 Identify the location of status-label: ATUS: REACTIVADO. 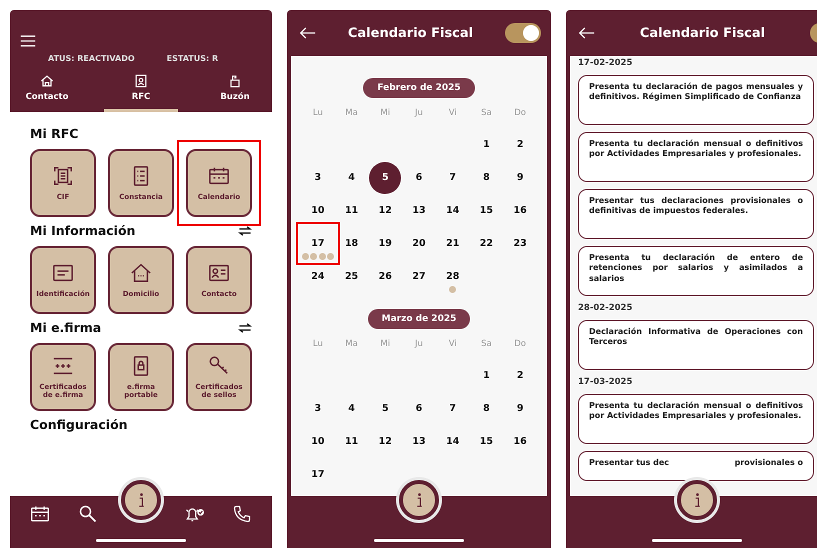
(91, 58).